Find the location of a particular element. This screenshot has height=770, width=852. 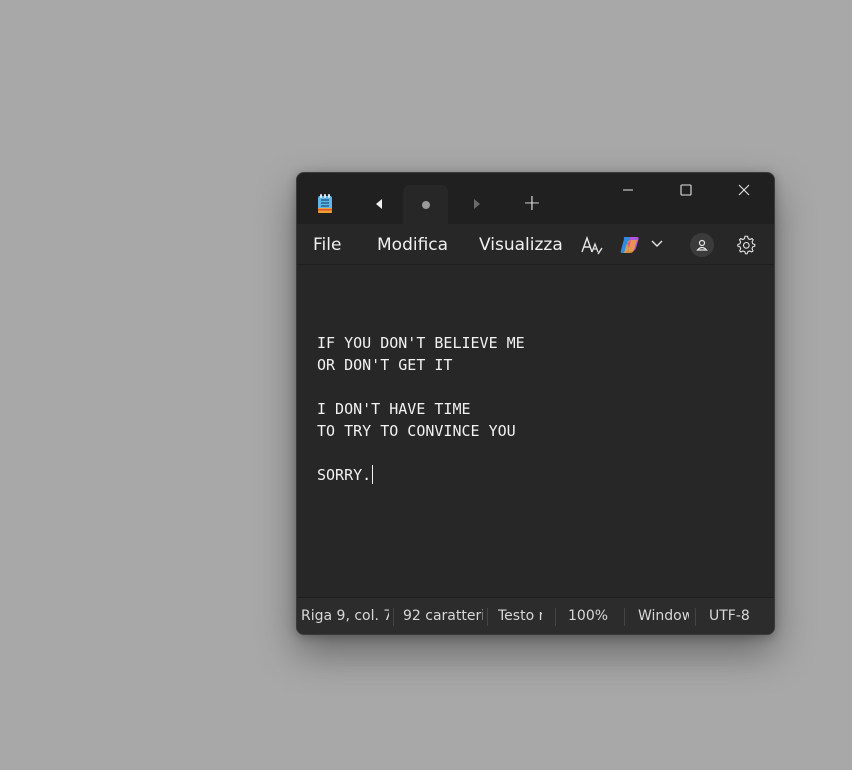

caret-right-icon is located at coordinates (477, 204).